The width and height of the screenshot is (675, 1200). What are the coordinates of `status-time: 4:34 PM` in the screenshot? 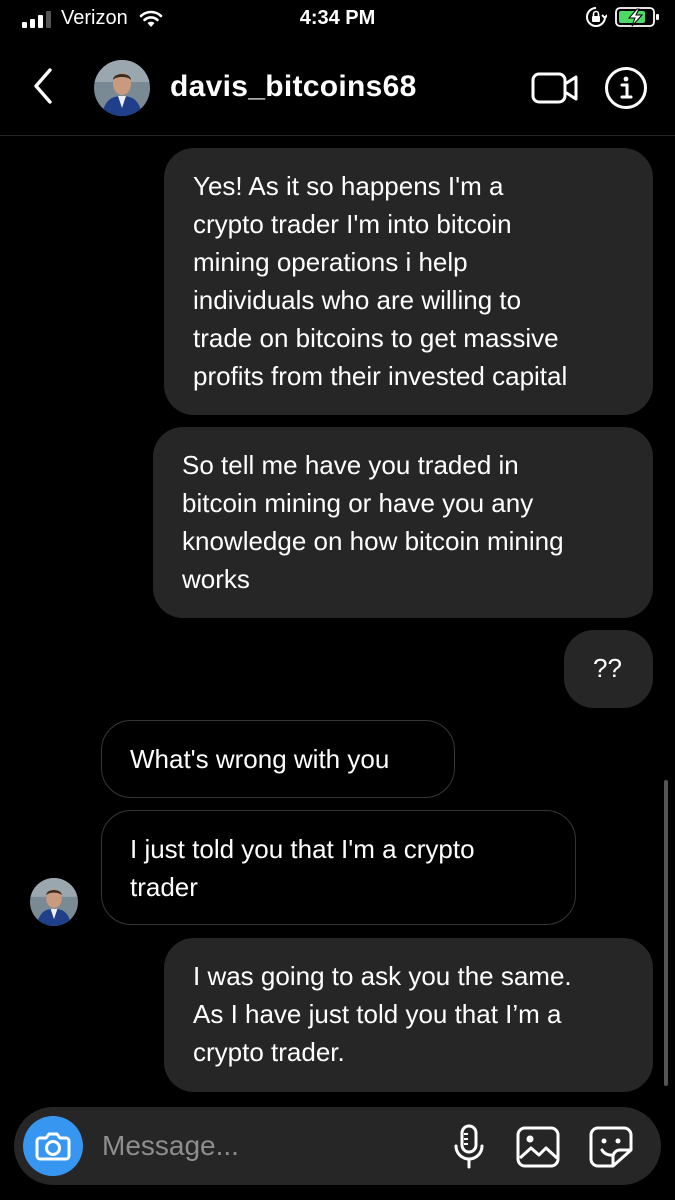 It's located at (337, 18).